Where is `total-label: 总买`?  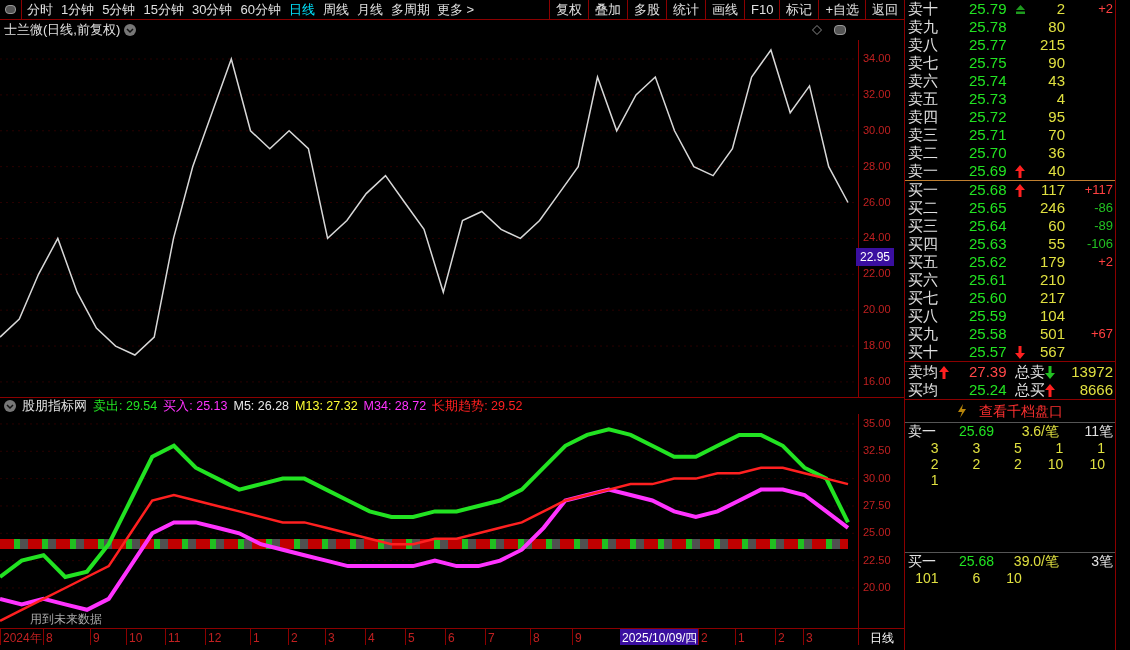 total-label: 总买 is located at coordinates (1030, 389).